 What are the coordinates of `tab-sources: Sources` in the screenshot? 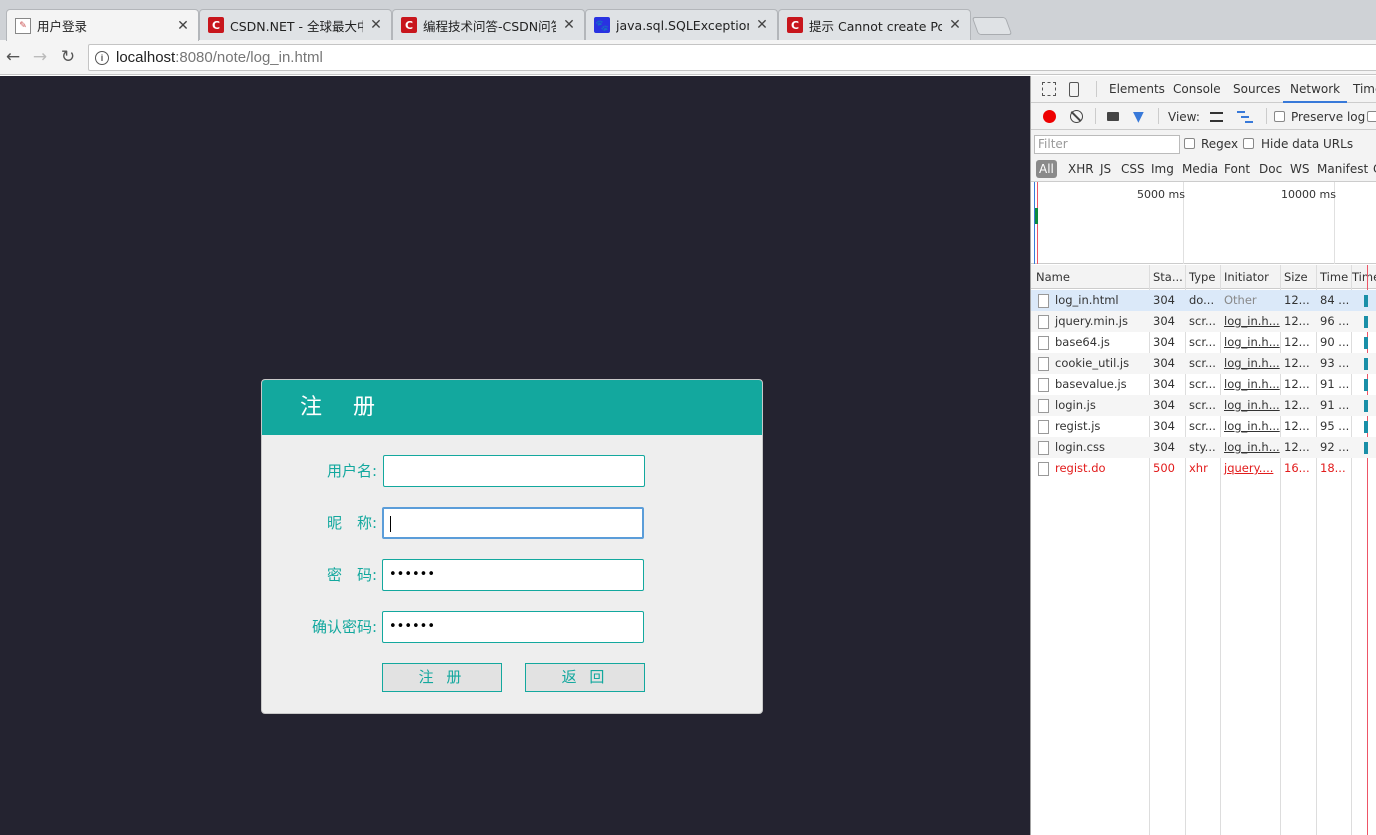 It's located at (1256, 89).